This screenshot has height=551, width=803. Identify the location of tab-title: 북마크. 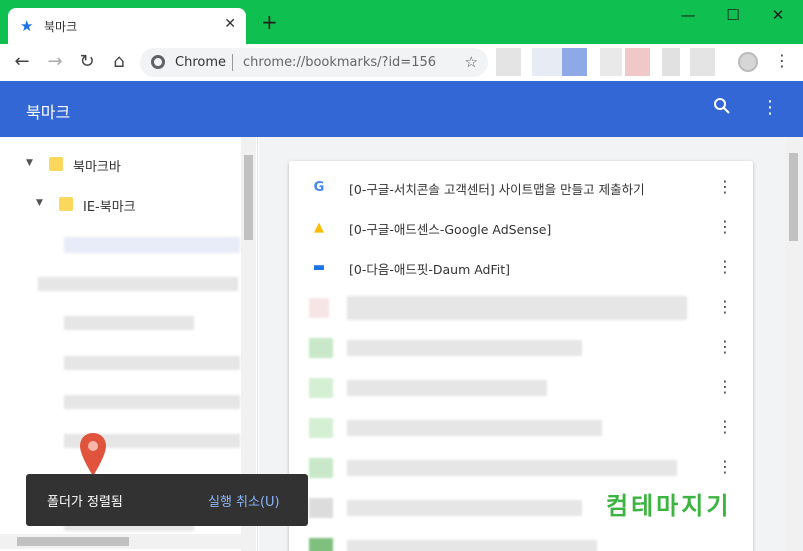
(61, 27).